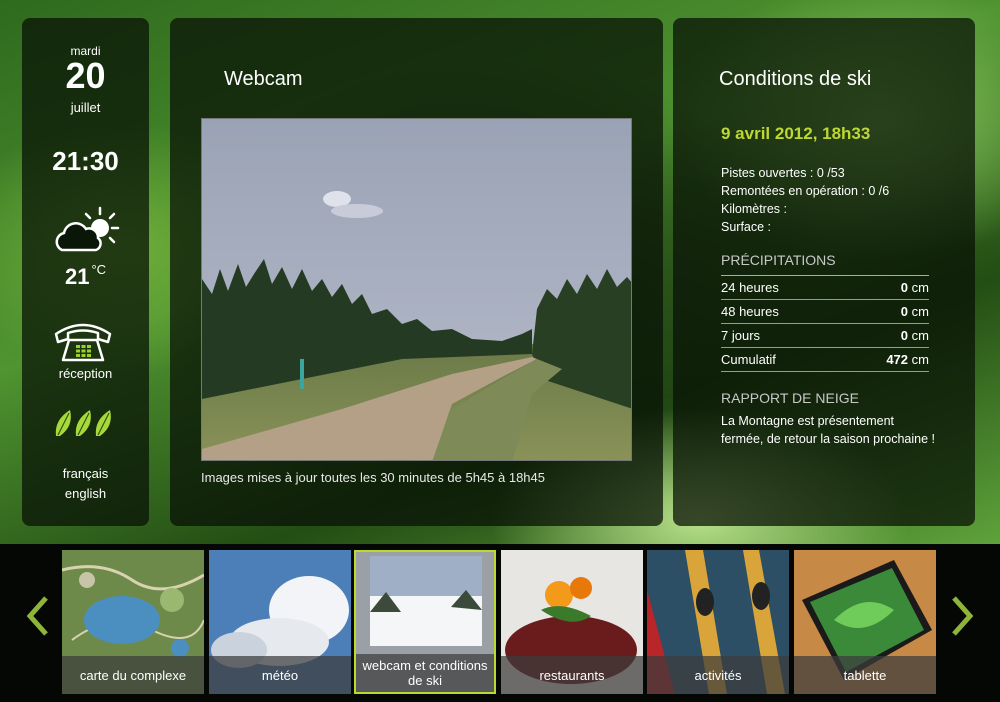 The image size is (1000, 702). I want to click on chevron-left-icon, so click(38, 616).